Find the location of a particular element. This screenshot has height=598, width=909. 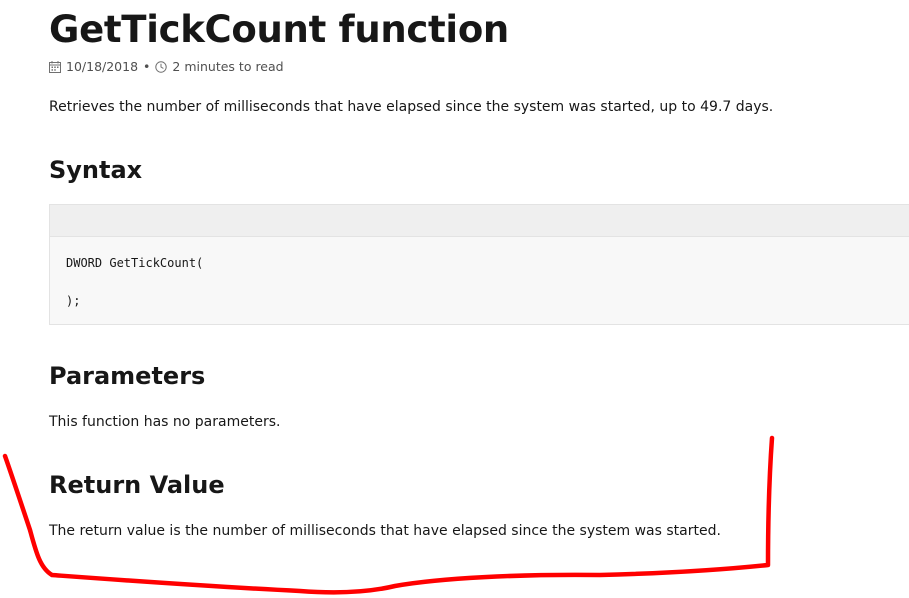

clock-icon is located at coordinates (161, 66).